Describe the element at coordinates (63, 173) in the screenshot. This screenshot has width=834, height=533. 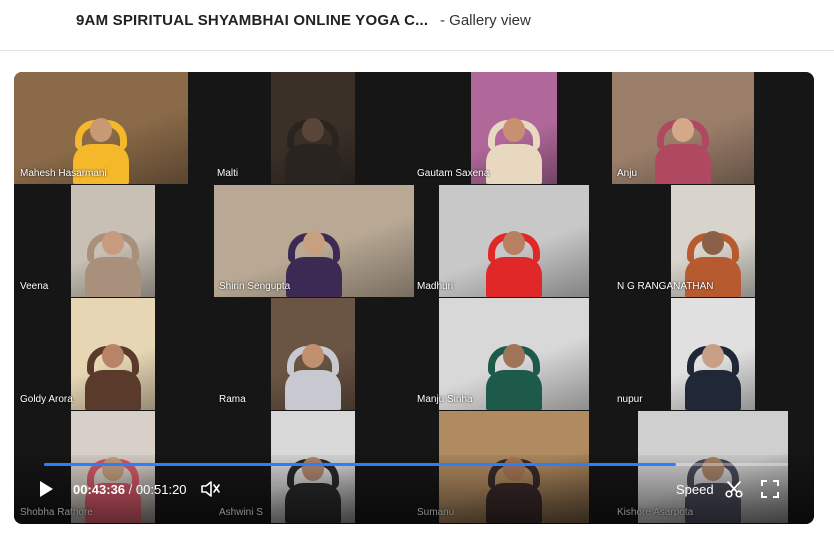
I see `participant-name: Mahesh Hasarmani` at that location.